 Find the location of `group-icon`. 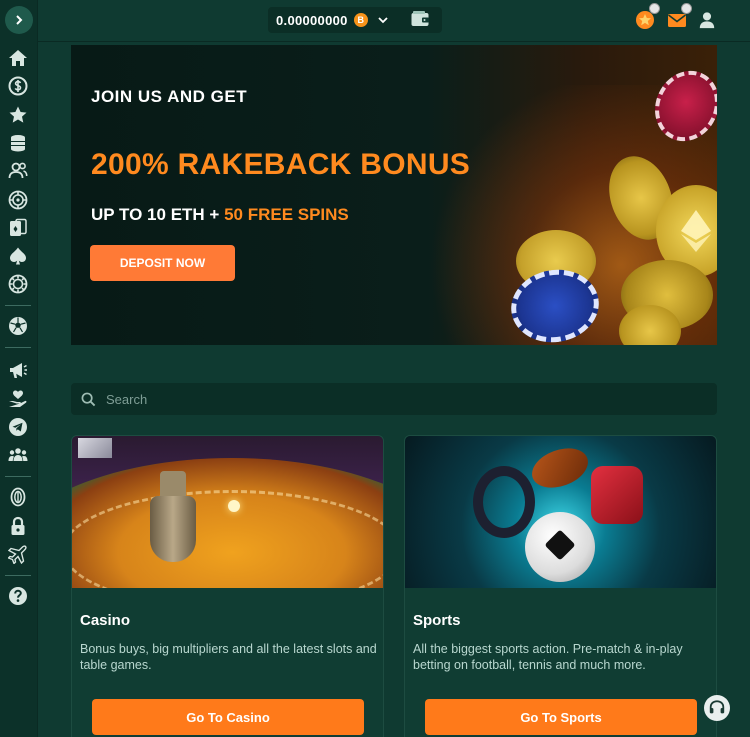

group-icon is located at coordinates (18, 454).